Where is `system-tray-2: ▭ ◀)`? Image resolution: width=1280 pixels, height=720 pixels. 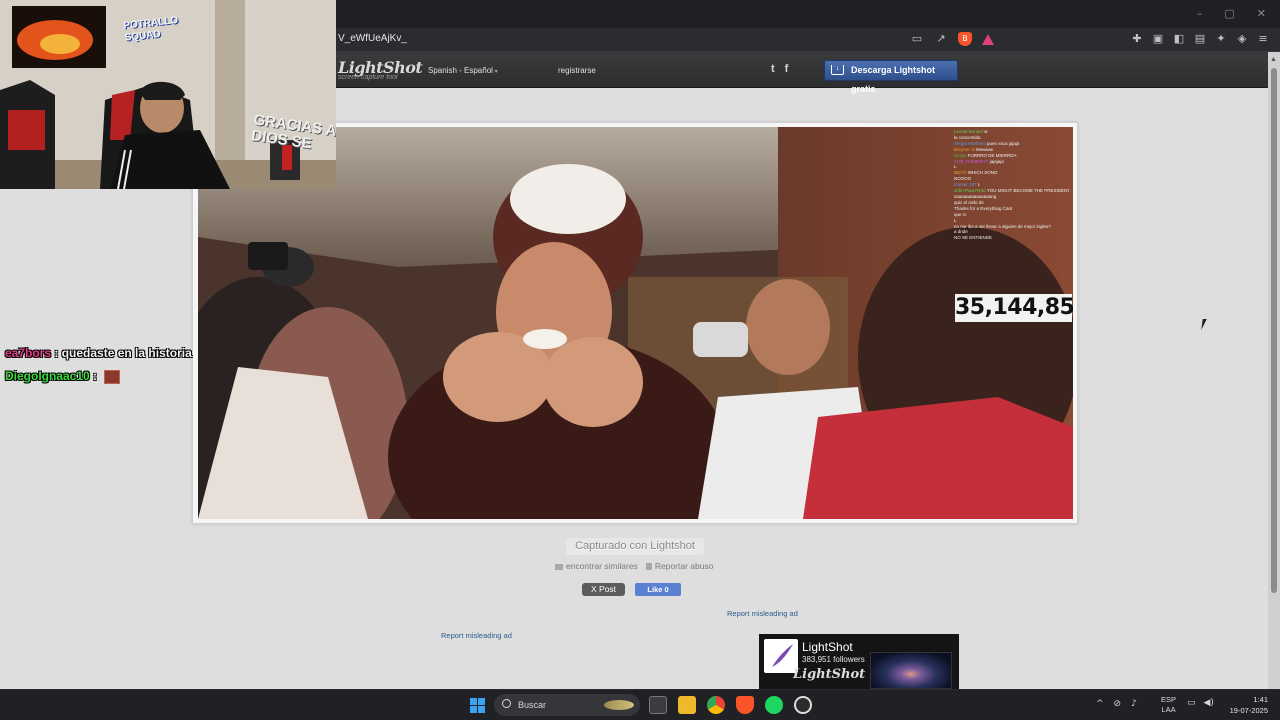 system-tray-2: ▭ ◀) is located at coordinates (1200, 703).